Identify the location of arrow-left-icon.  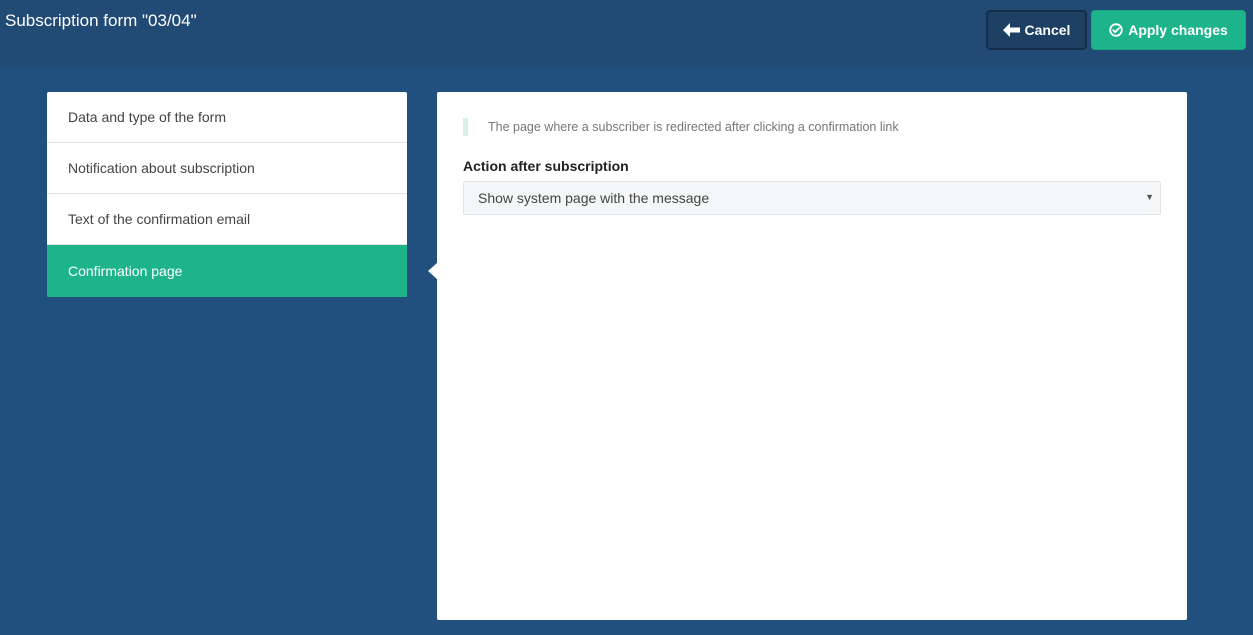
(1011, 30).